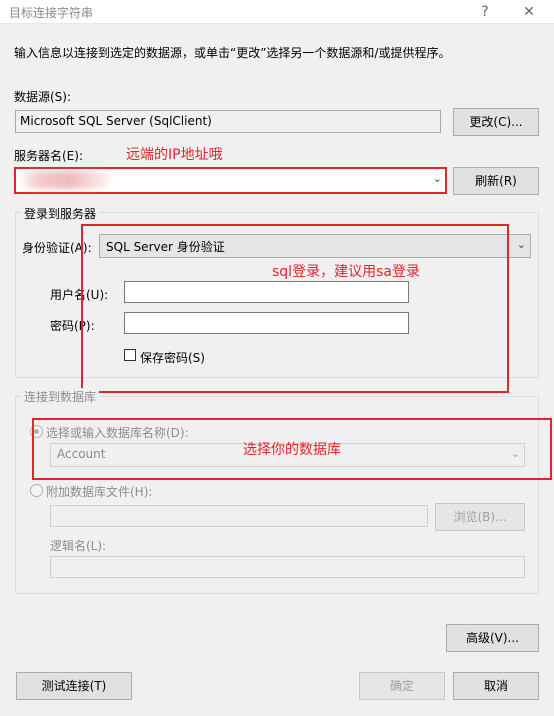 Image resolution: width=554 pixels, height=716 pixels. What do you see at coordinates (43, 97) in the screenshot?
I see `datasource-label: 数据源(S):` at bounding box center [43, 97].